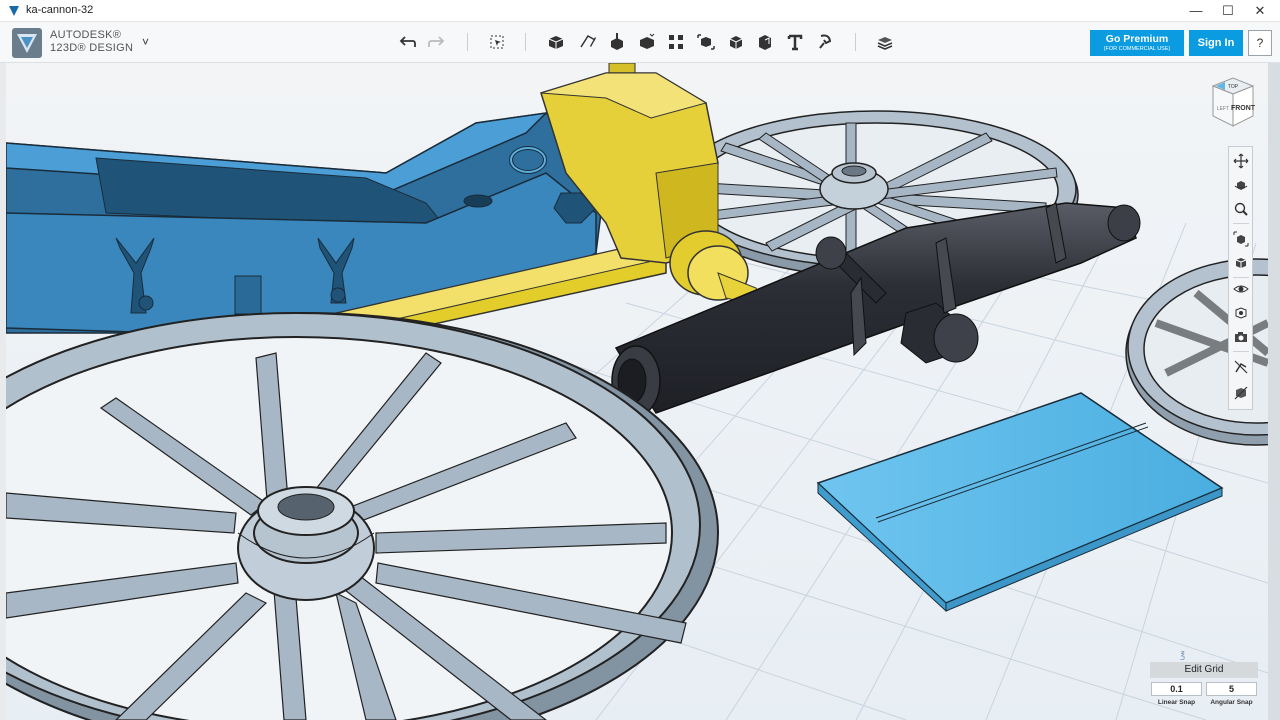 This screenshot has height=720, width=1280. What do you see at coordinates (1241, 313) in the screenshot?
I see `materials-outline-icon` at bounding box center [1241, 313].